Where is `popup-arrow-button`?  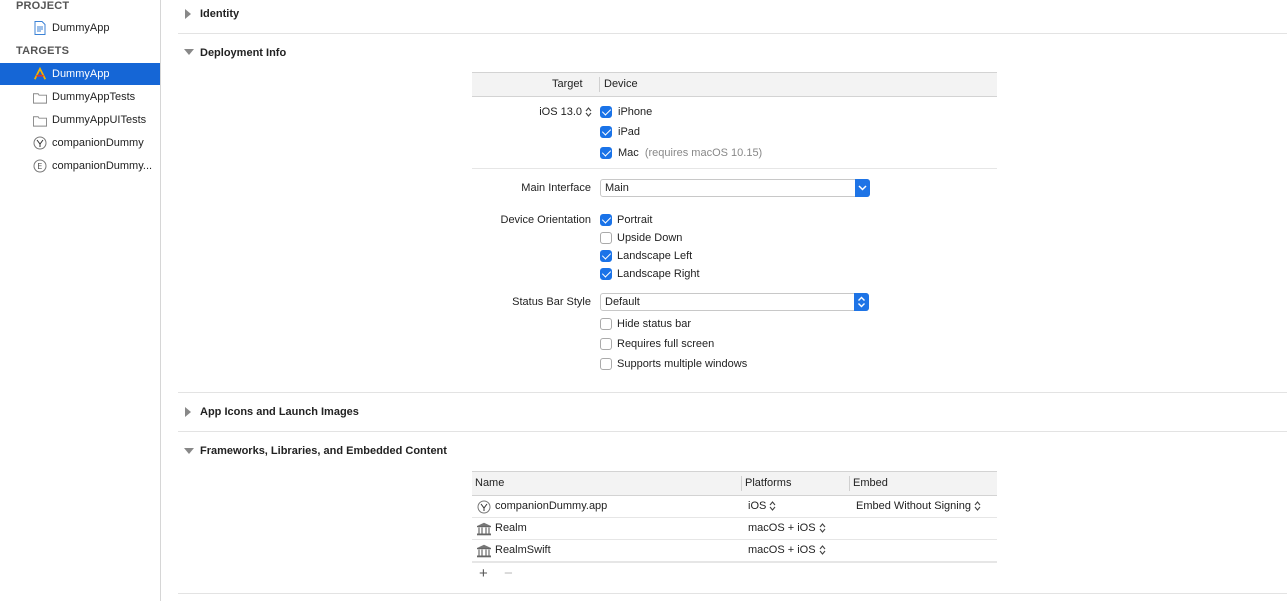
popup-arrow-button is located at coordinates (861, 302).